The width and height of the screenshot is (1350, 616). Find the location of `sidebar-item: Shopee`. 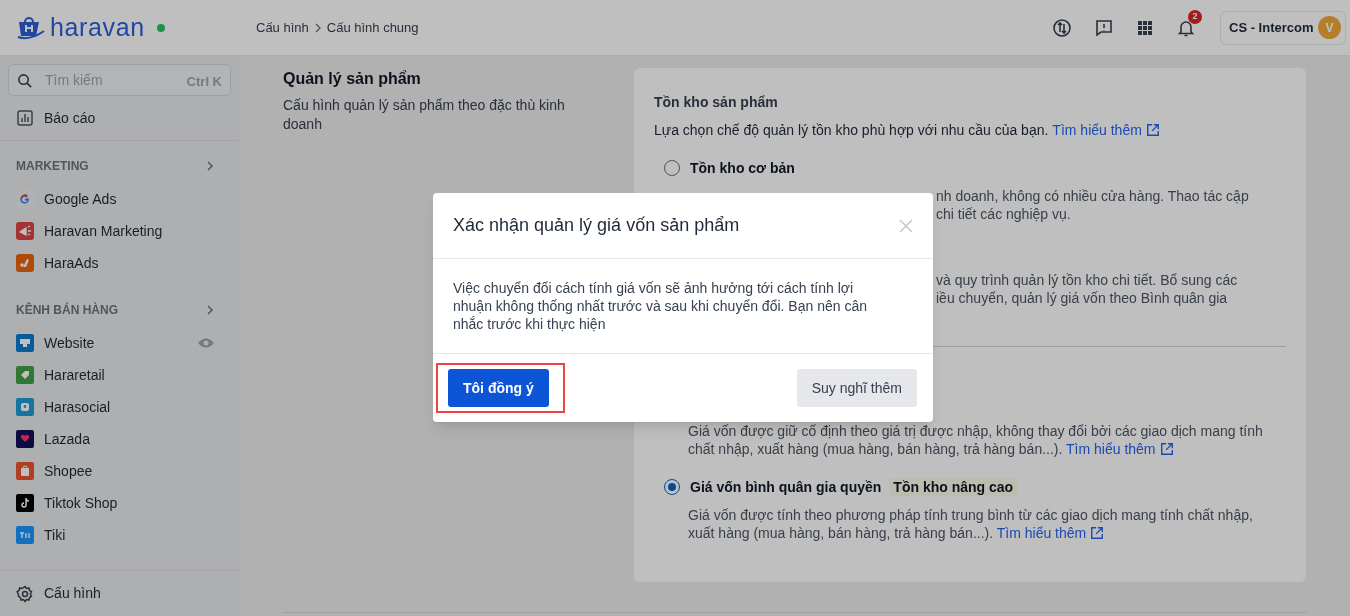

sidebar-item: Shopee is located at coordinates (119, 471).